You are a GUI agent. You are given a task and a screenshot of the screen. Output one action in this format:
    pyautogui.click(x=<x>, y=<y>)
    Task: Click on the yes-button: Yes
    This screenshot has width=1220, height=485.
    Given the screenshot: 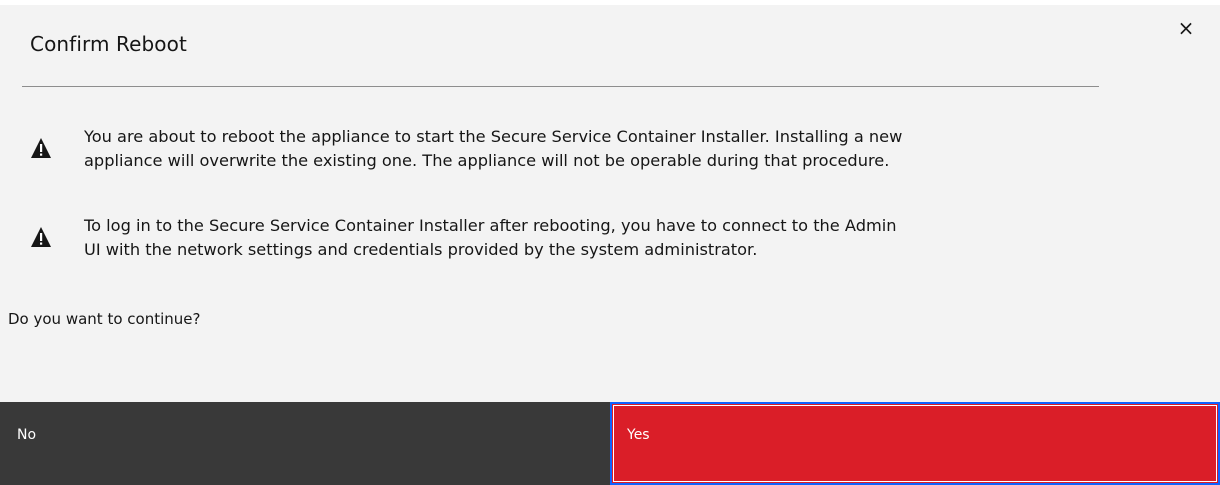 What is the action you would take?
    pyautogui.click(x=915, y=443)
    